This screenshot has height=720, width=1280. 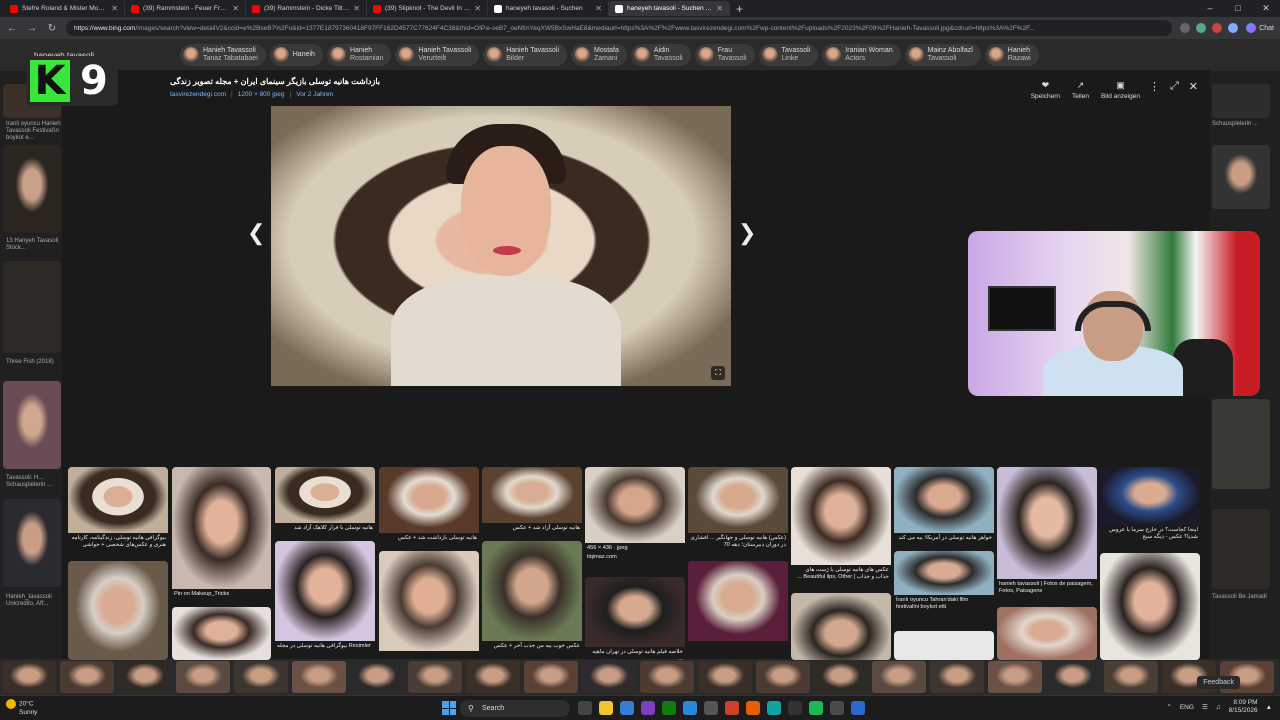 What do you see at coordinates (861, 55) in the screenshot?
I see `related-search-chip: Iranian Woman Actors` at bounding box center [861, 55].